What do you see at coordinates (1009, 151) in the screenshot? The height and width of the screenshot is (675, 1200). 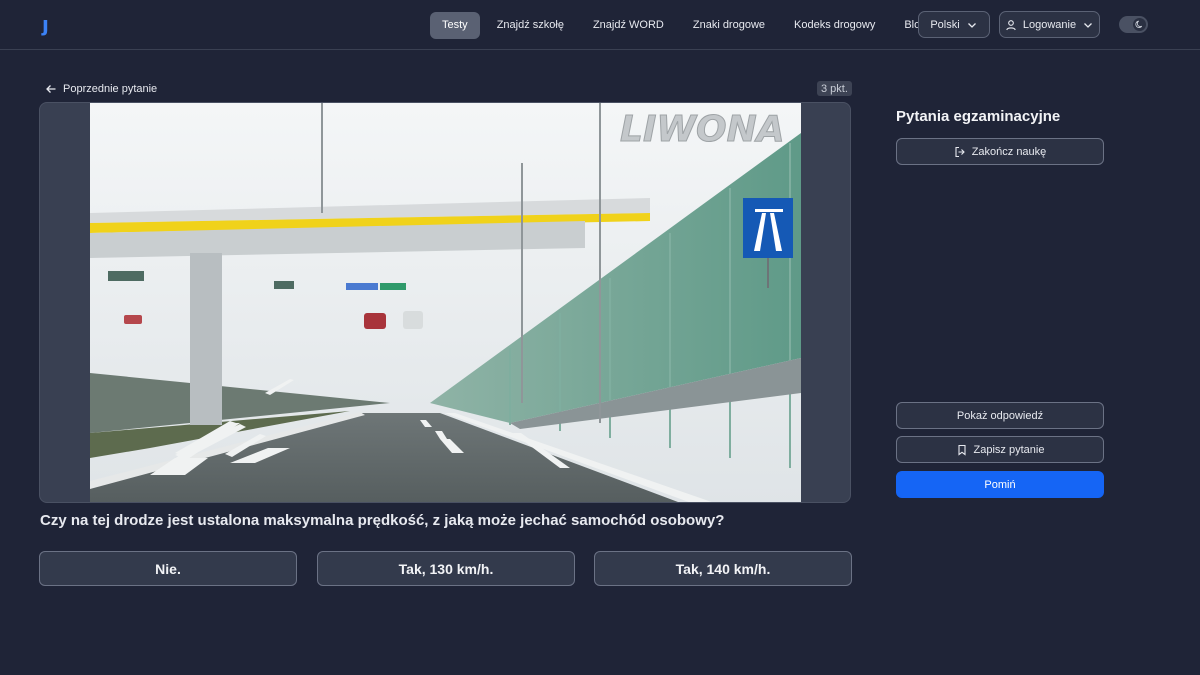 I see `end-learning-label: Zakończ naukę` at bounding box center [1009, 151].